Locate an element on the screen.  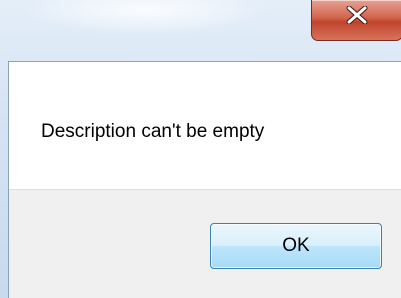
close-x-icon is located at coordinates (357, 15).